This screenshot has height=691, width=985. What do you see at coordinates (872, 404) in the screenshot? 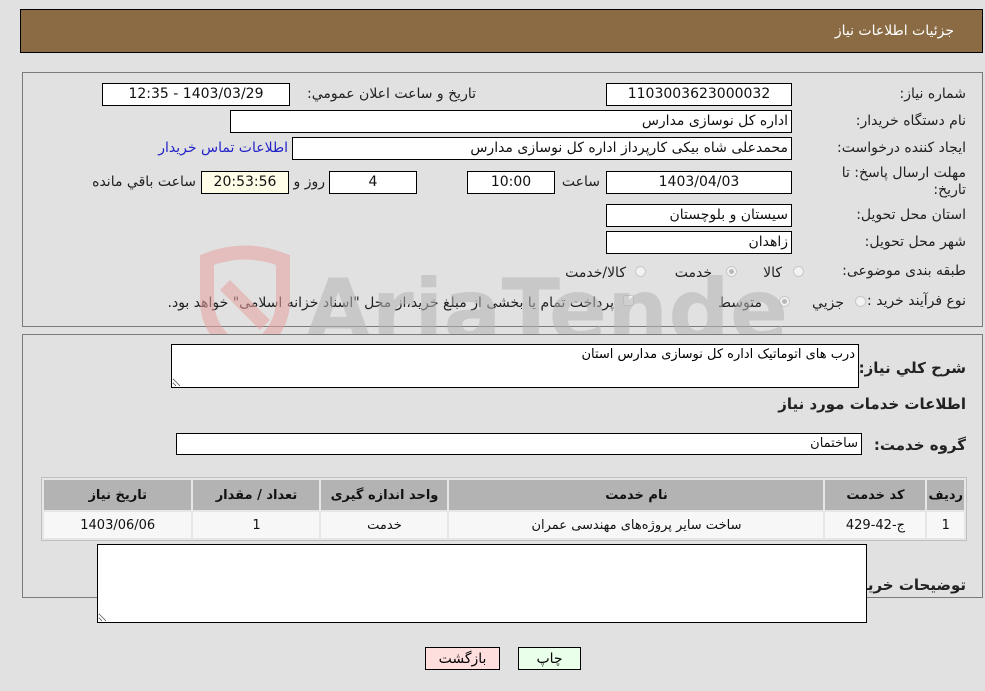
I see `section-title: اطلاعات خدمات مورد نیاز` at bounding box center [872, 404].